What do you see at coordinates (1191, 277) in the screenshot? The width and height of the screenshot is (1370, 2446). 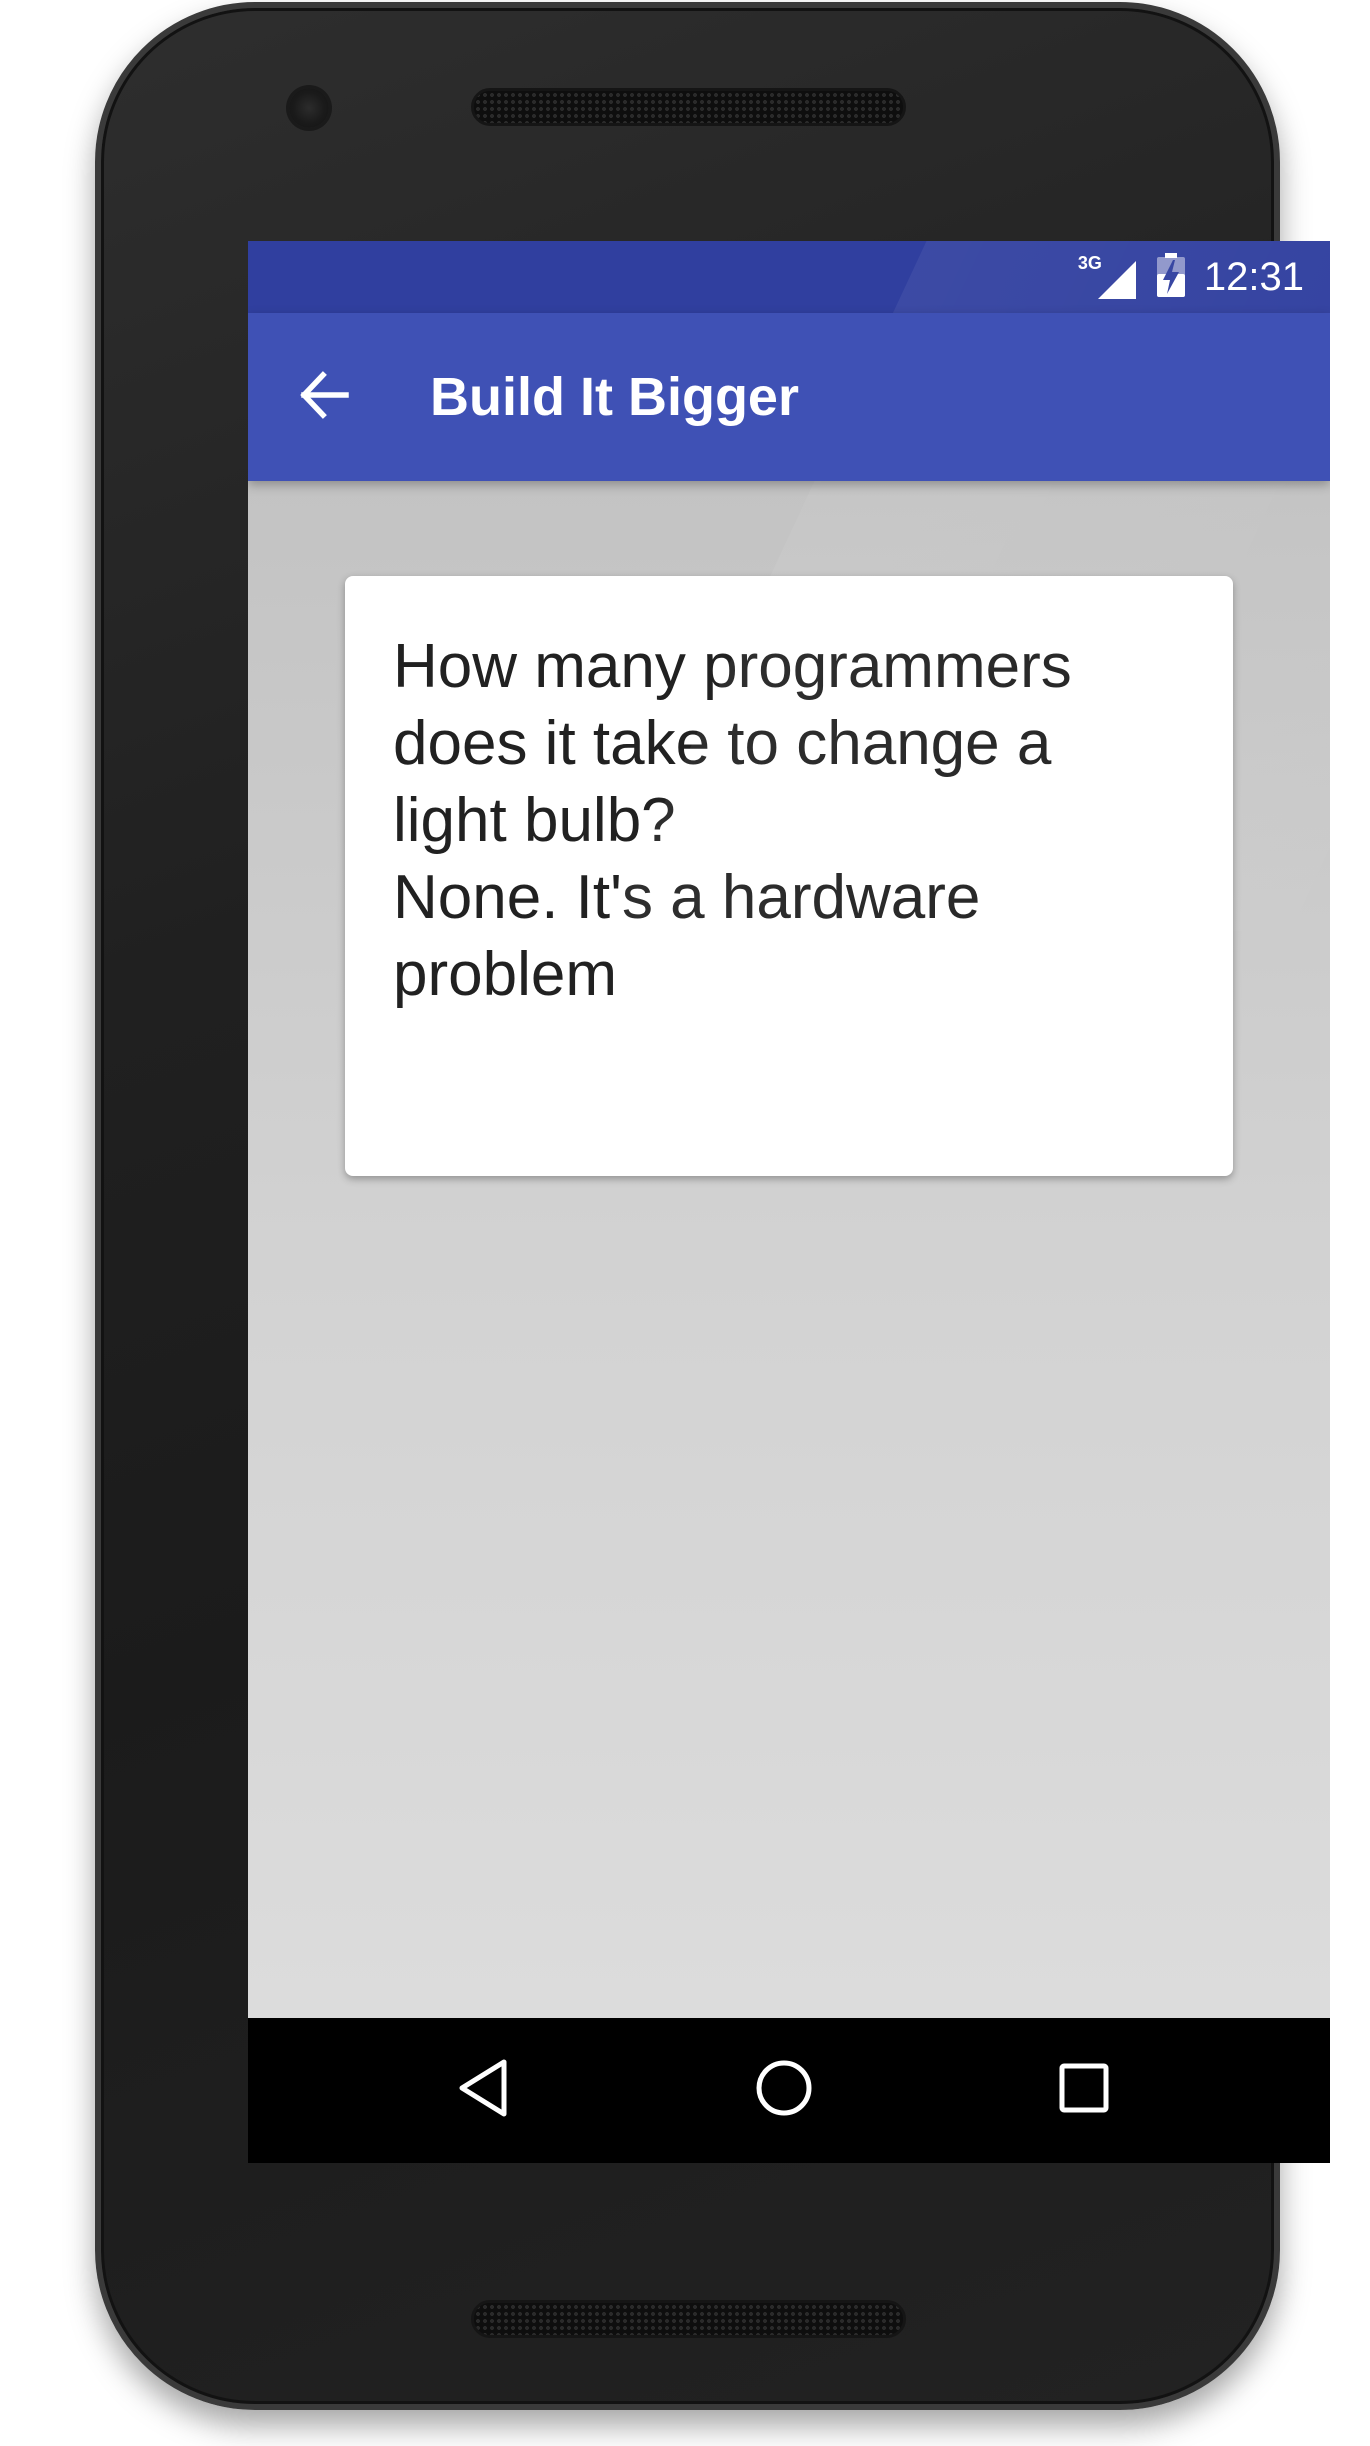 I see `status-icons: 3G 12:31` at bounding box center [1191, 277].